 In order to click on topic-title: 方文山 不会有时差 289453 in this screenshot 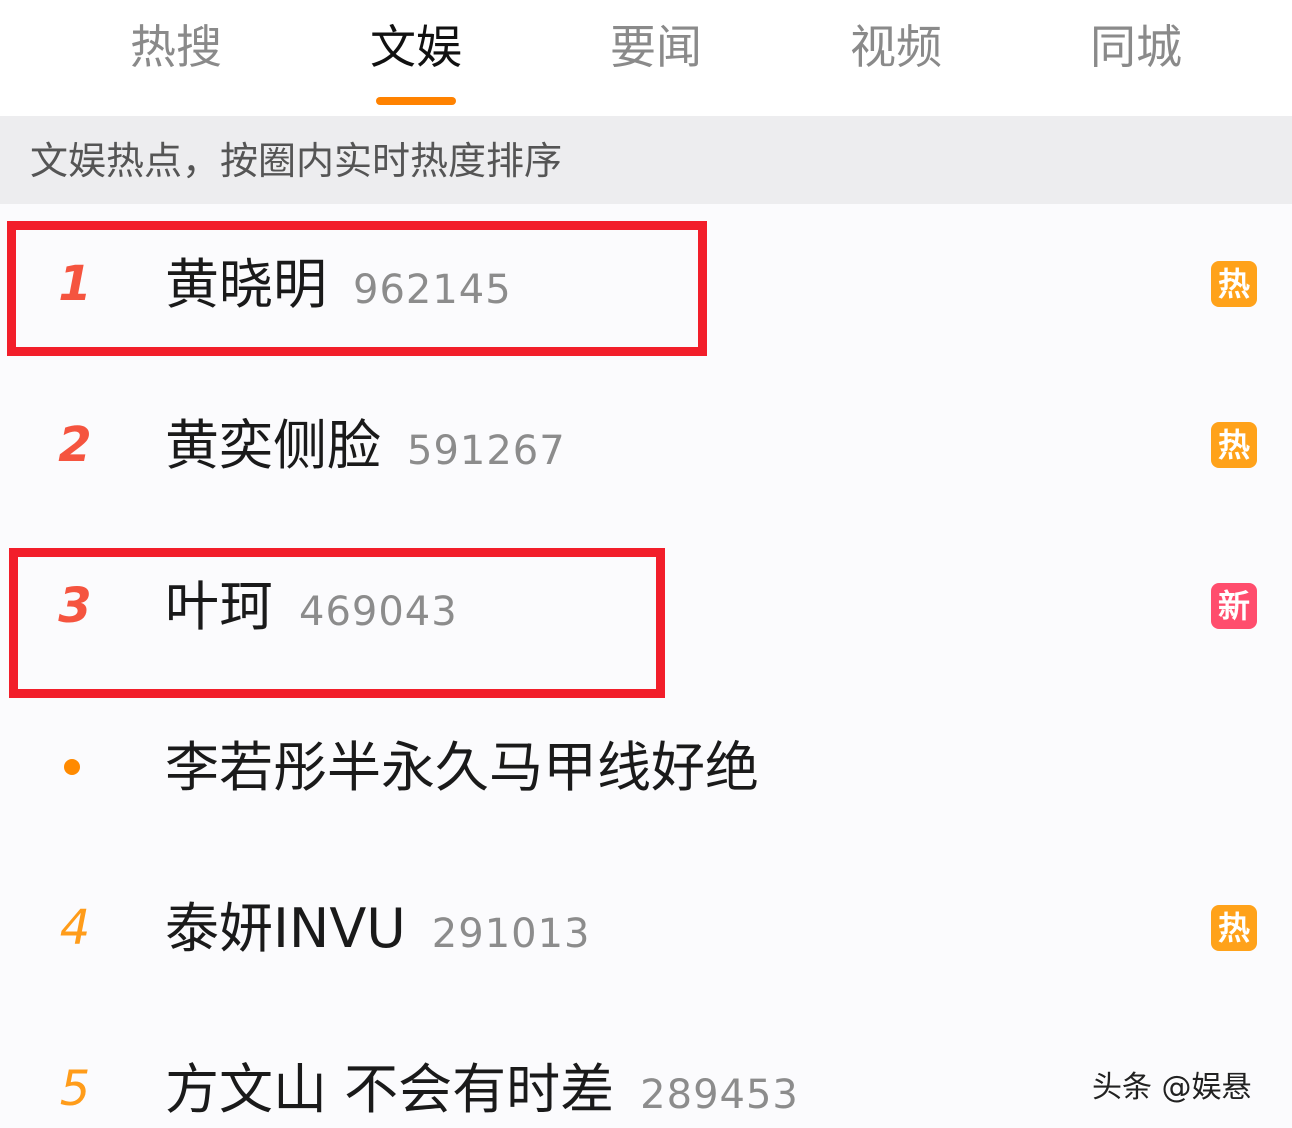, I will do `click(482, 1068)`.